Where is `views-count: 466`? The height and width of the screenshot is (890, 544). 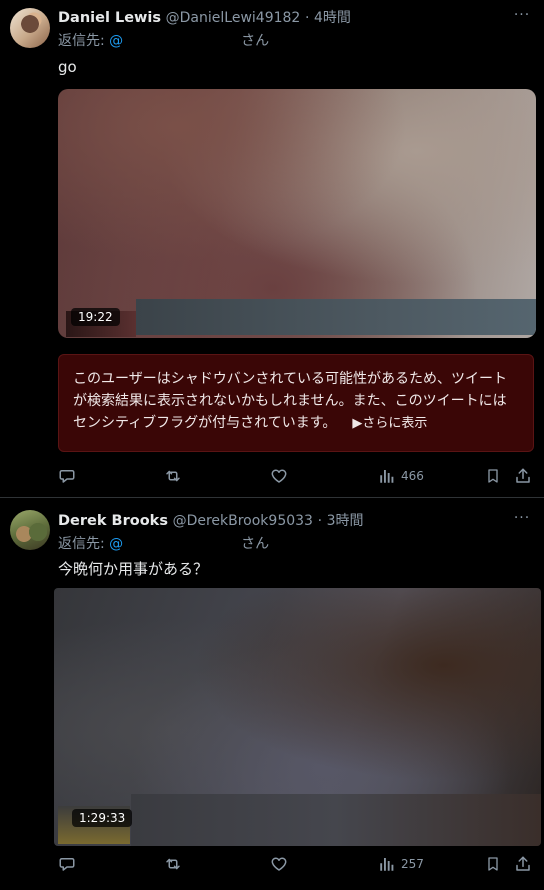 views-count: 466 is located at coordinates (412, 476).